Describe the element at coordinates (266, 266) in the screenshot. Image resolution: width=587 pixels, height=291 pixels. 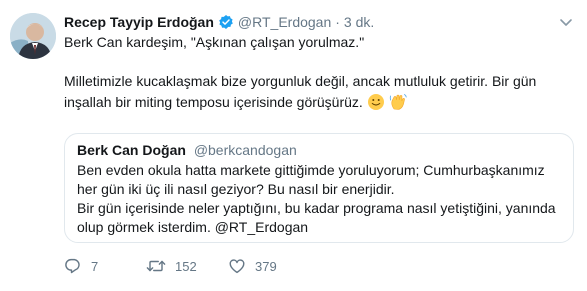
I see `like-count: 379` at that location.